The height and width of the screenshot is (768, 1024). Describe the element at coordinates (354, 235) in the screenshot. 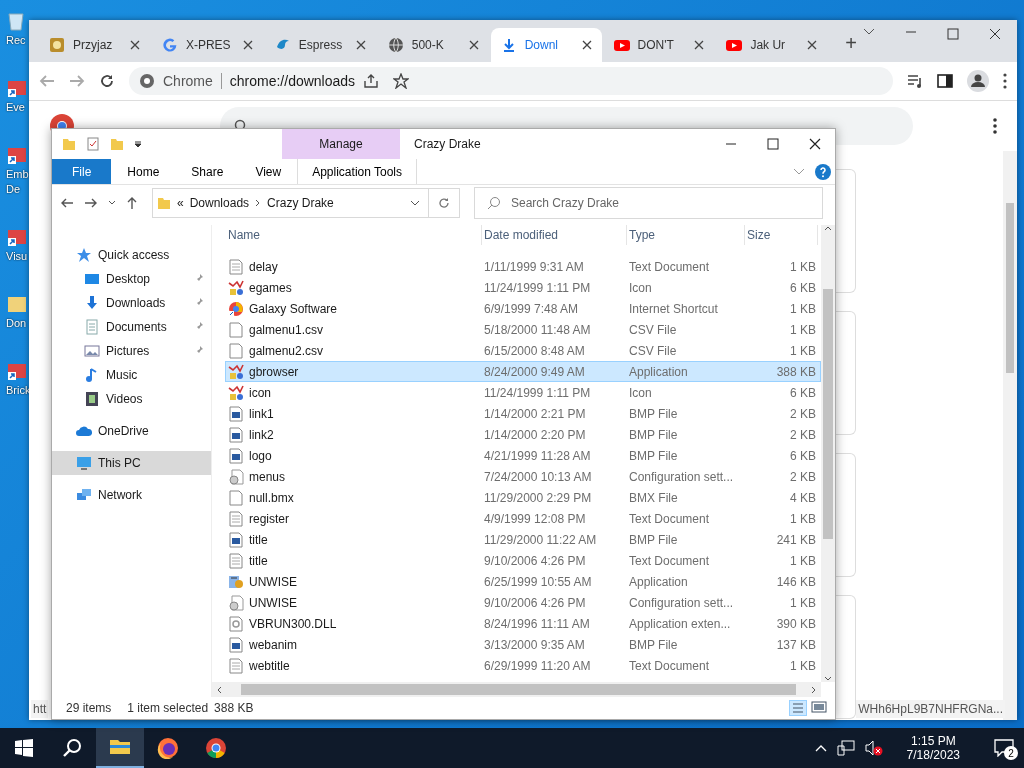

I see `column-header: Name` at that location.